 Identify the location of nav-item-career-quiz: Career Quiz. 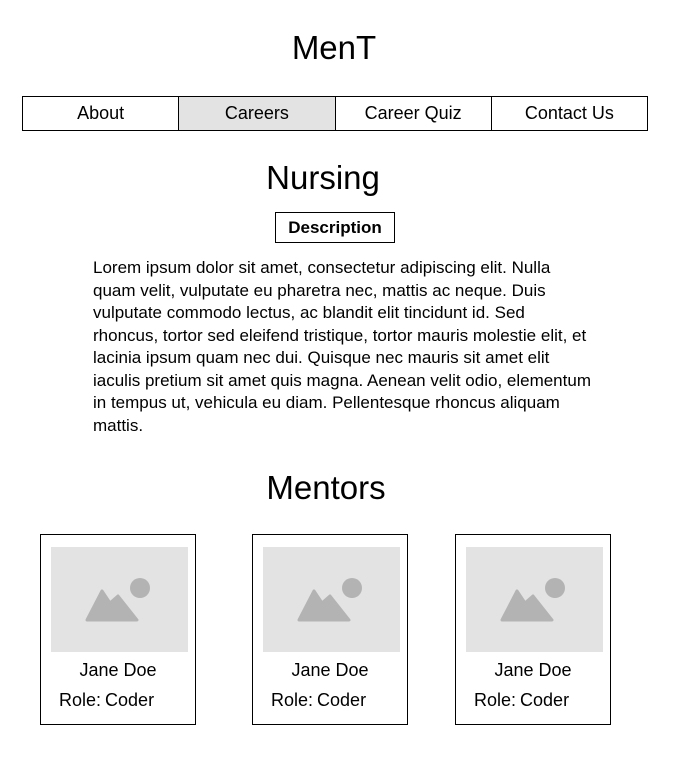
(414, 113).